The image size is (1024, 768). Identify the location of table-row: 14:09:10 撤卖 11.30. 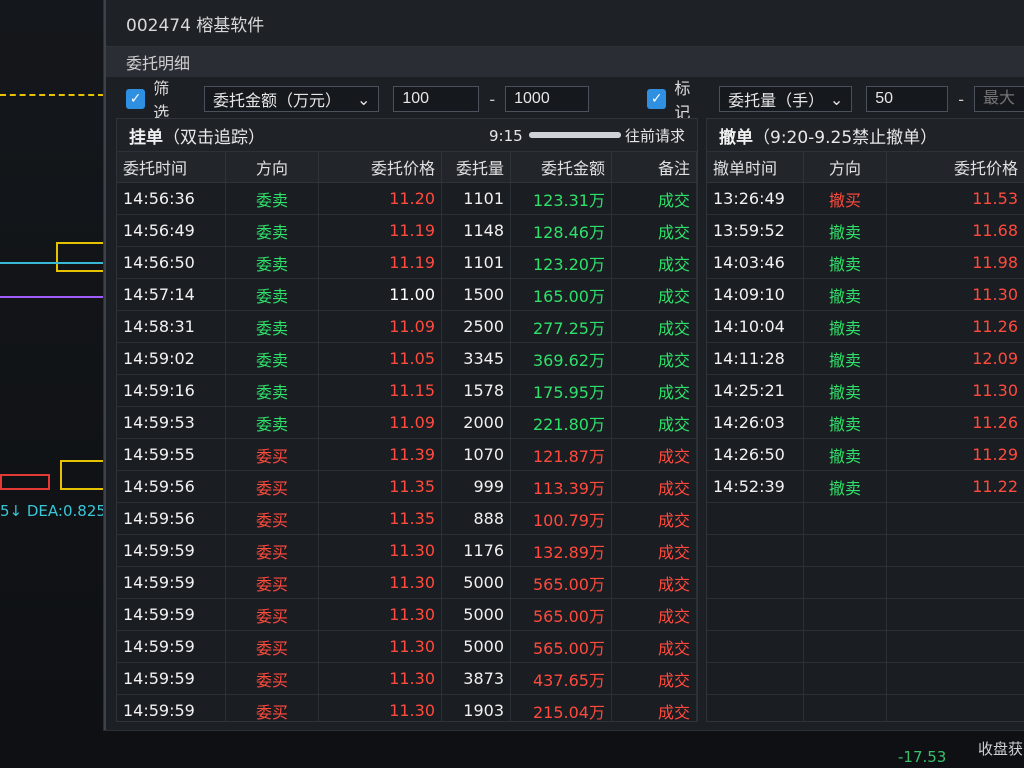
(865, 294).